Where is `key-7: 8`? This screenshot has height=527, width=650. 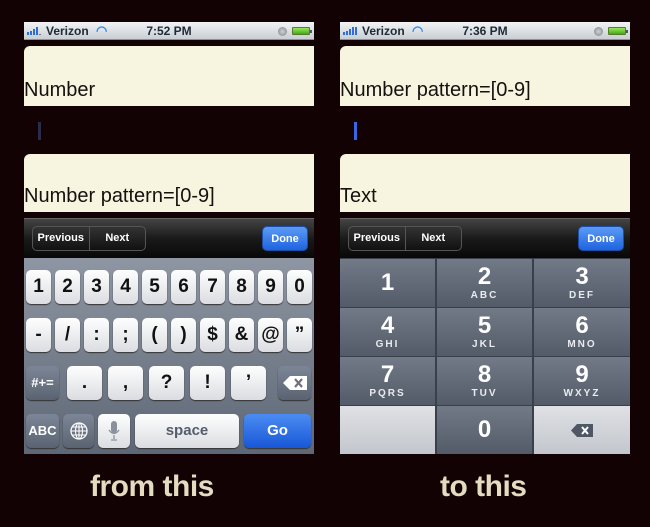
key-7: 8 is located at coordinates (241, 287).